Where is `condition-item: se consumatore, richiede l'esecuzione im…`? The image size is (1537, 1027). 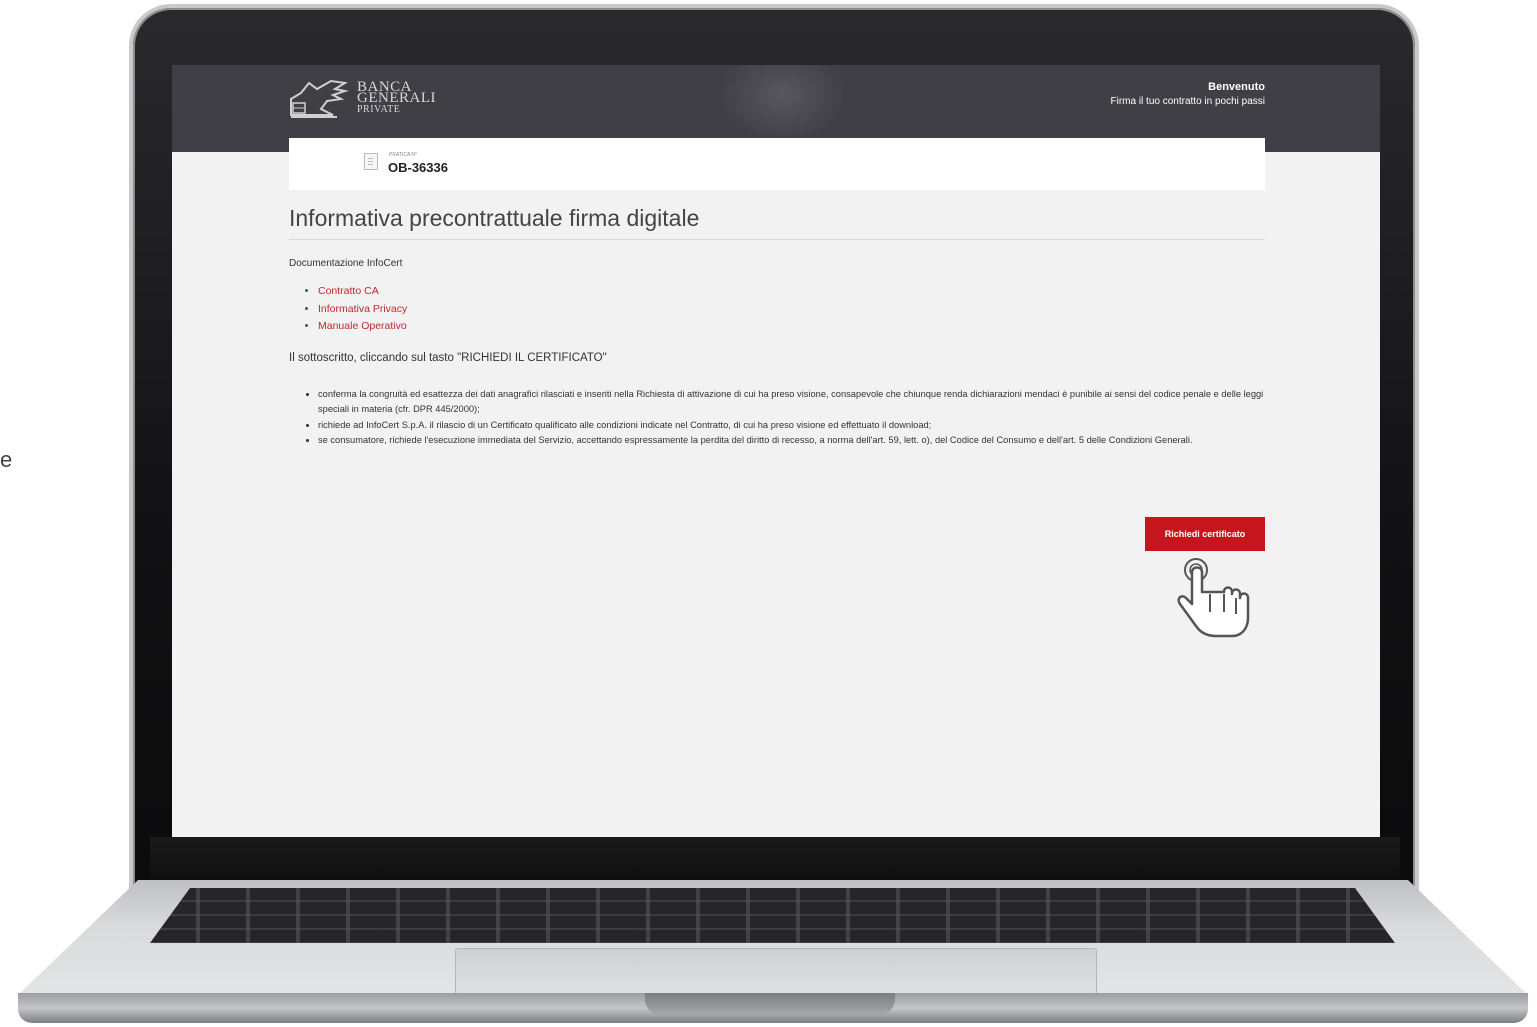 condition-item: se consumatore, richiede l'esecuzione im… is located at coordinates (791, 441).